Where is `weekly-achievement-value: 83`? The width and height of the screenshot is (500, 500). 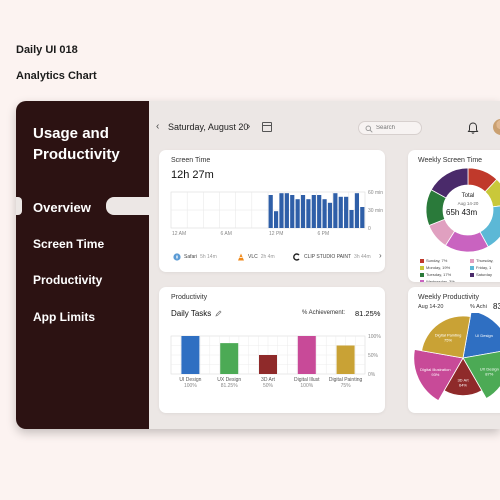
weekly-achievement-value: 83 is located at coordinates (496, 306).